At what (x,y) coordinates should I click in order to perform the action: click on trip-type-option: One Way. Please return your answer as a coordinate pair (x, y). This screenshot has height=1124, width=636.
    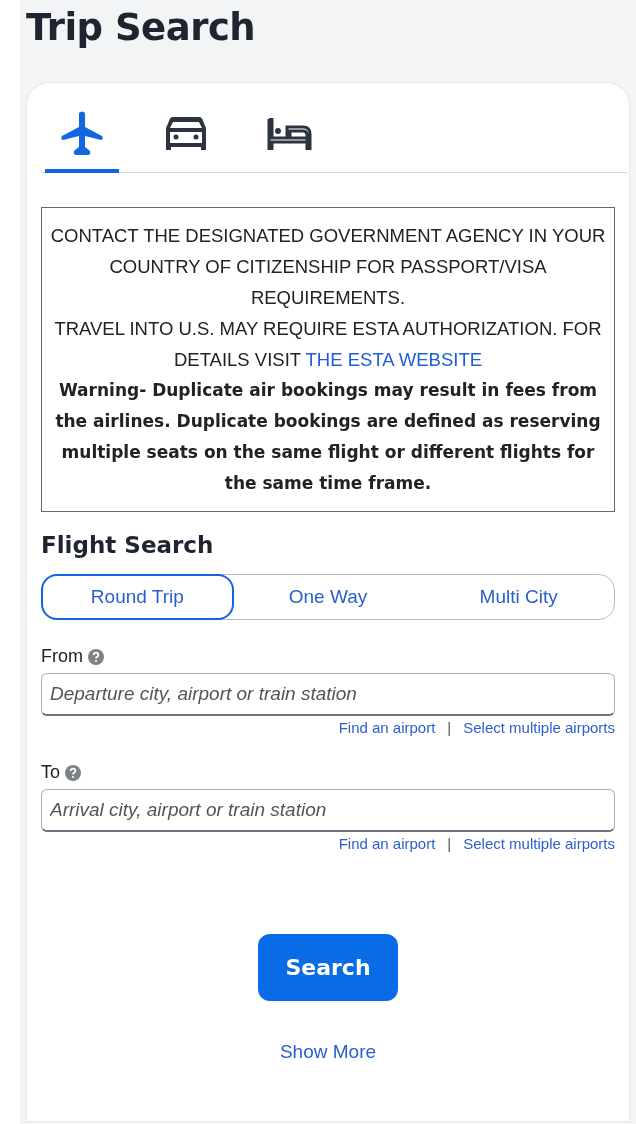
    Looking at the image, I should click on (328, 597).